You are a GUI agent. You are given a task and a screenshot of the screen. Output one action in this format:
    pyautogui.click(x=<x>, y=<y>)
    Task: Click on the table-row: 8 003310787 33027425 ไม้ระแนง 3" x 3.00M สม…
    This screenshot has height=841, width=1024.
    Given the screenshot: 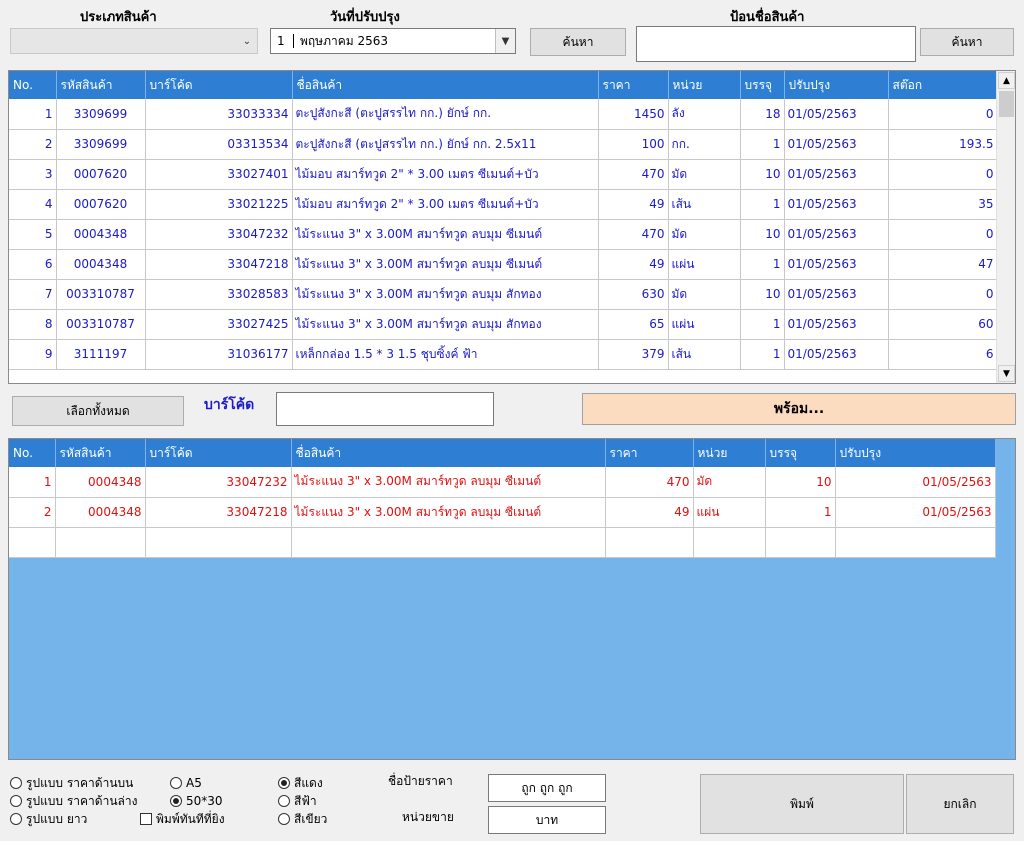 What is the action you would take?
    pyautogui.click(x=503, y=324)
    